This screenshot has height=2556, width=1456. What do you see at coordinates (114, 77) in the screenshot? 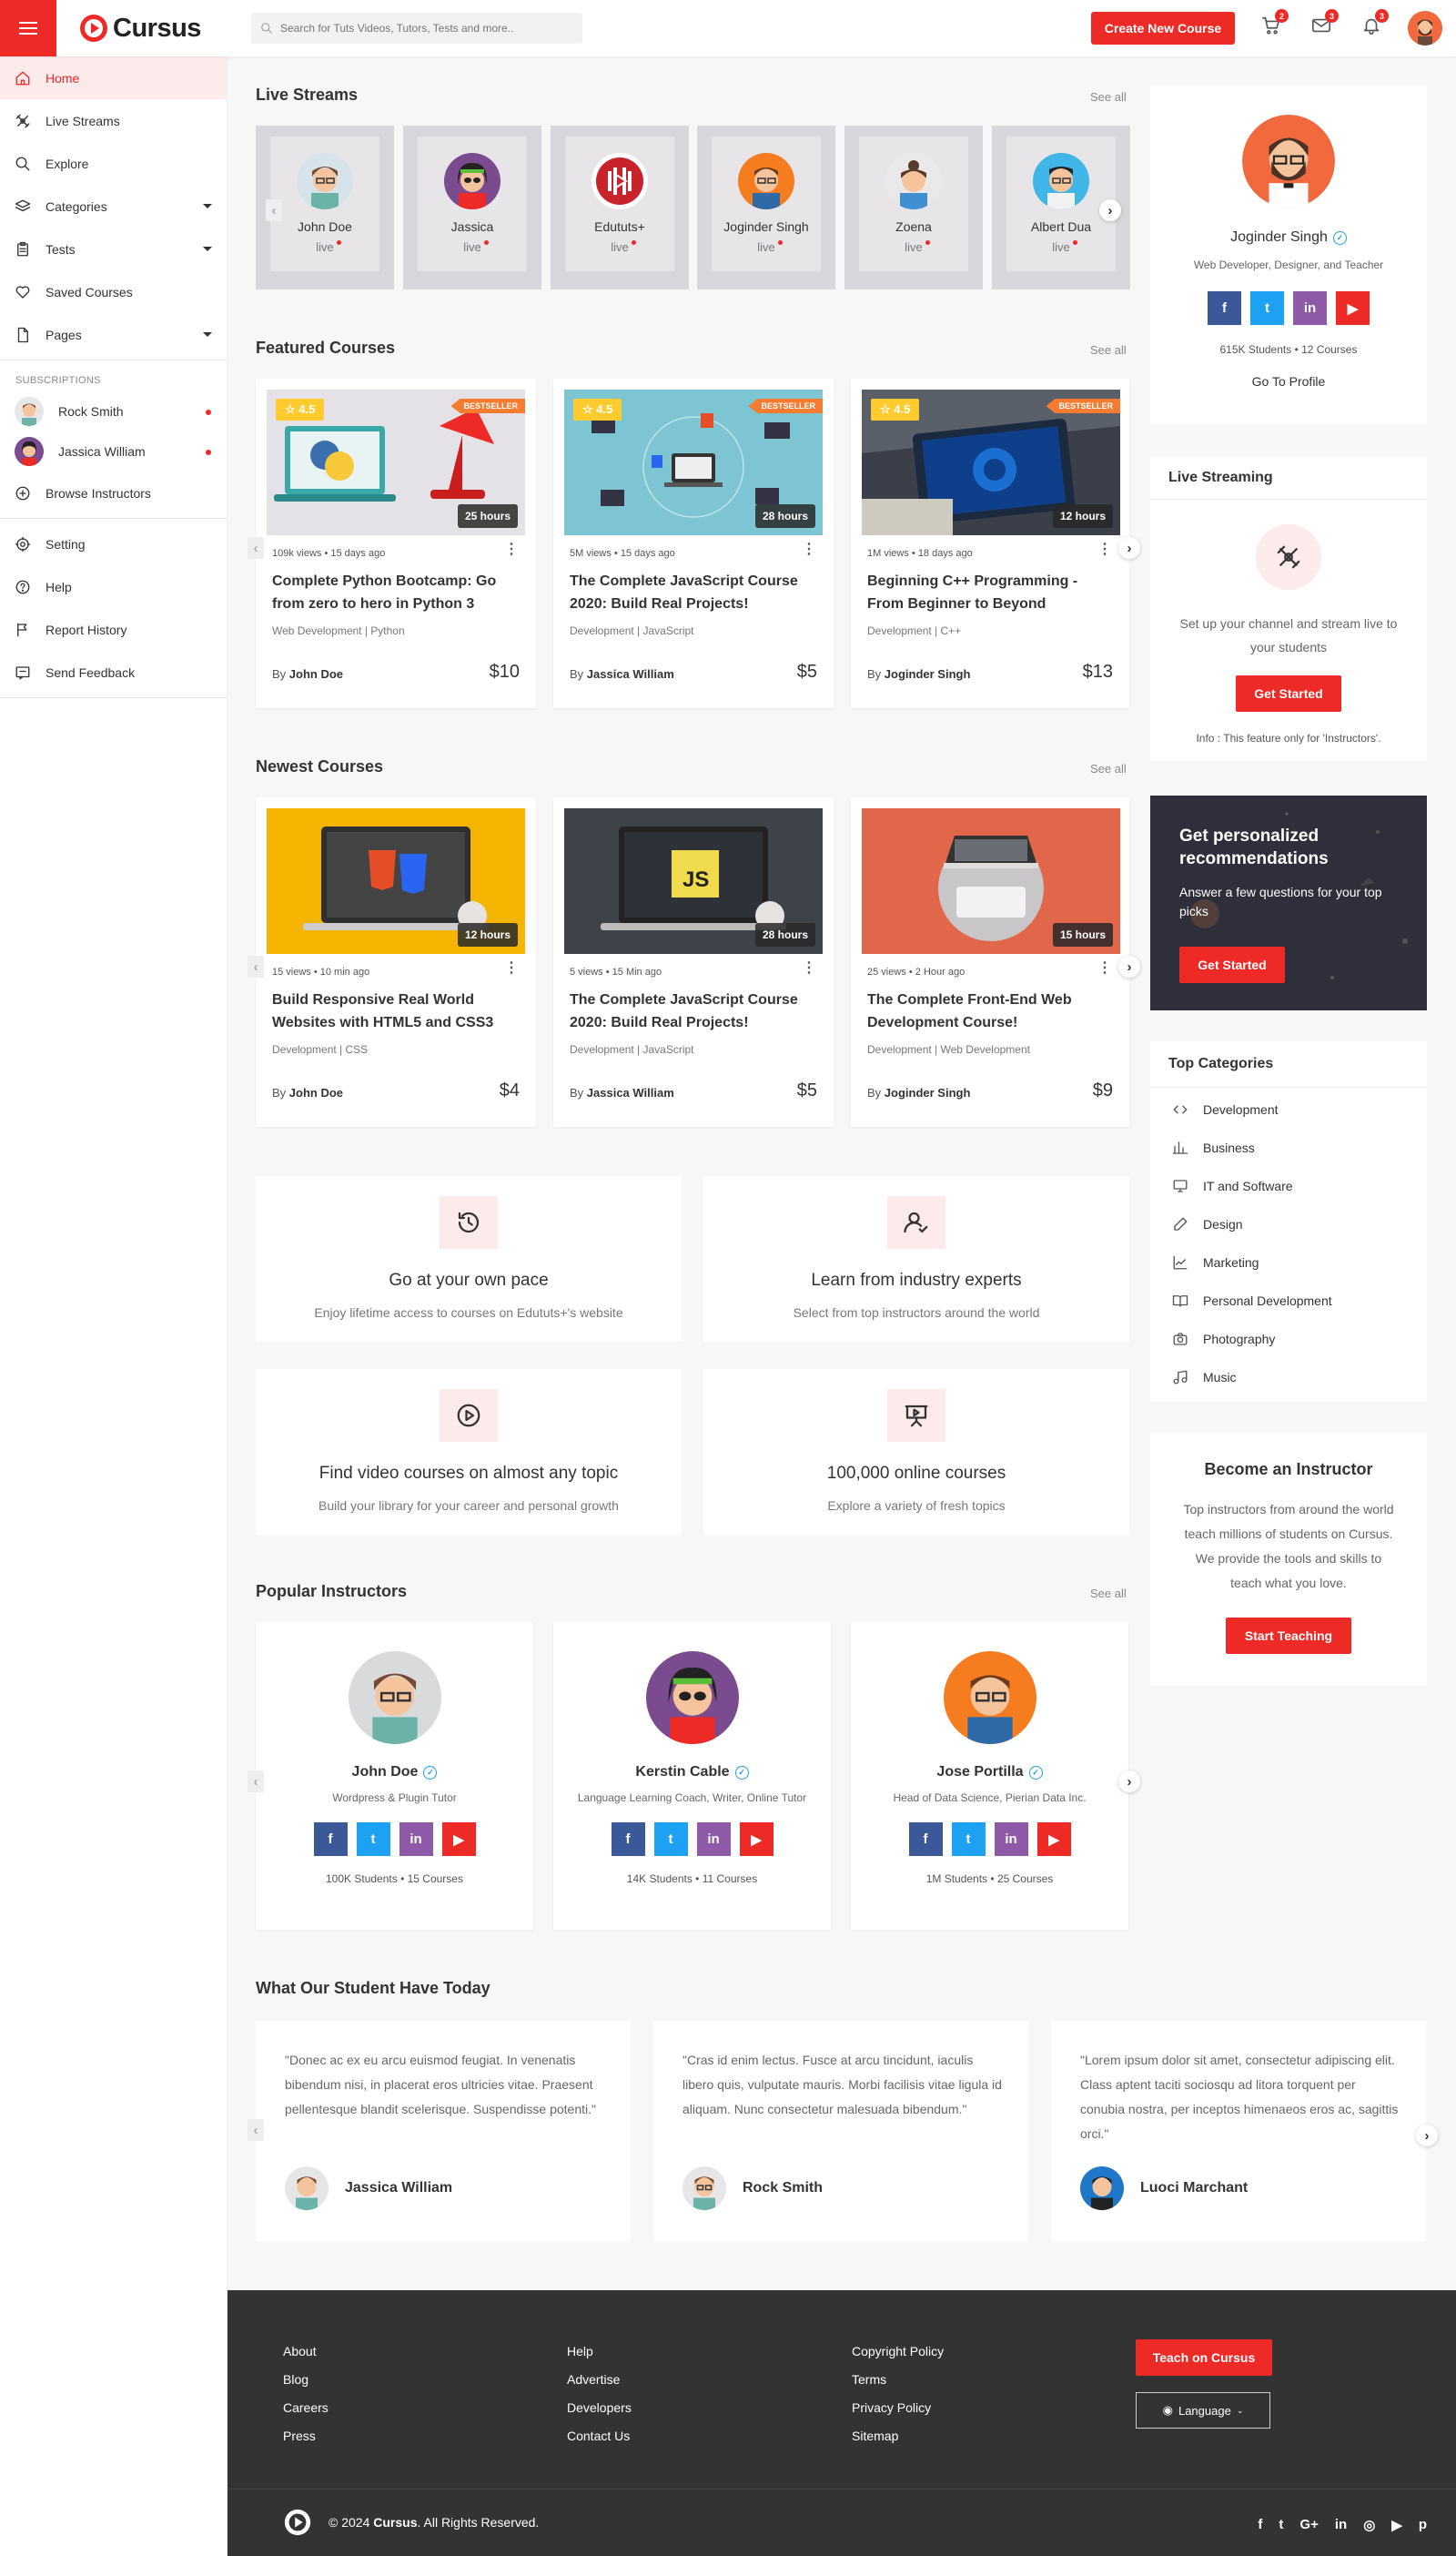
I see `sidebar-item-home: Home` at bounding box center [114, 77].